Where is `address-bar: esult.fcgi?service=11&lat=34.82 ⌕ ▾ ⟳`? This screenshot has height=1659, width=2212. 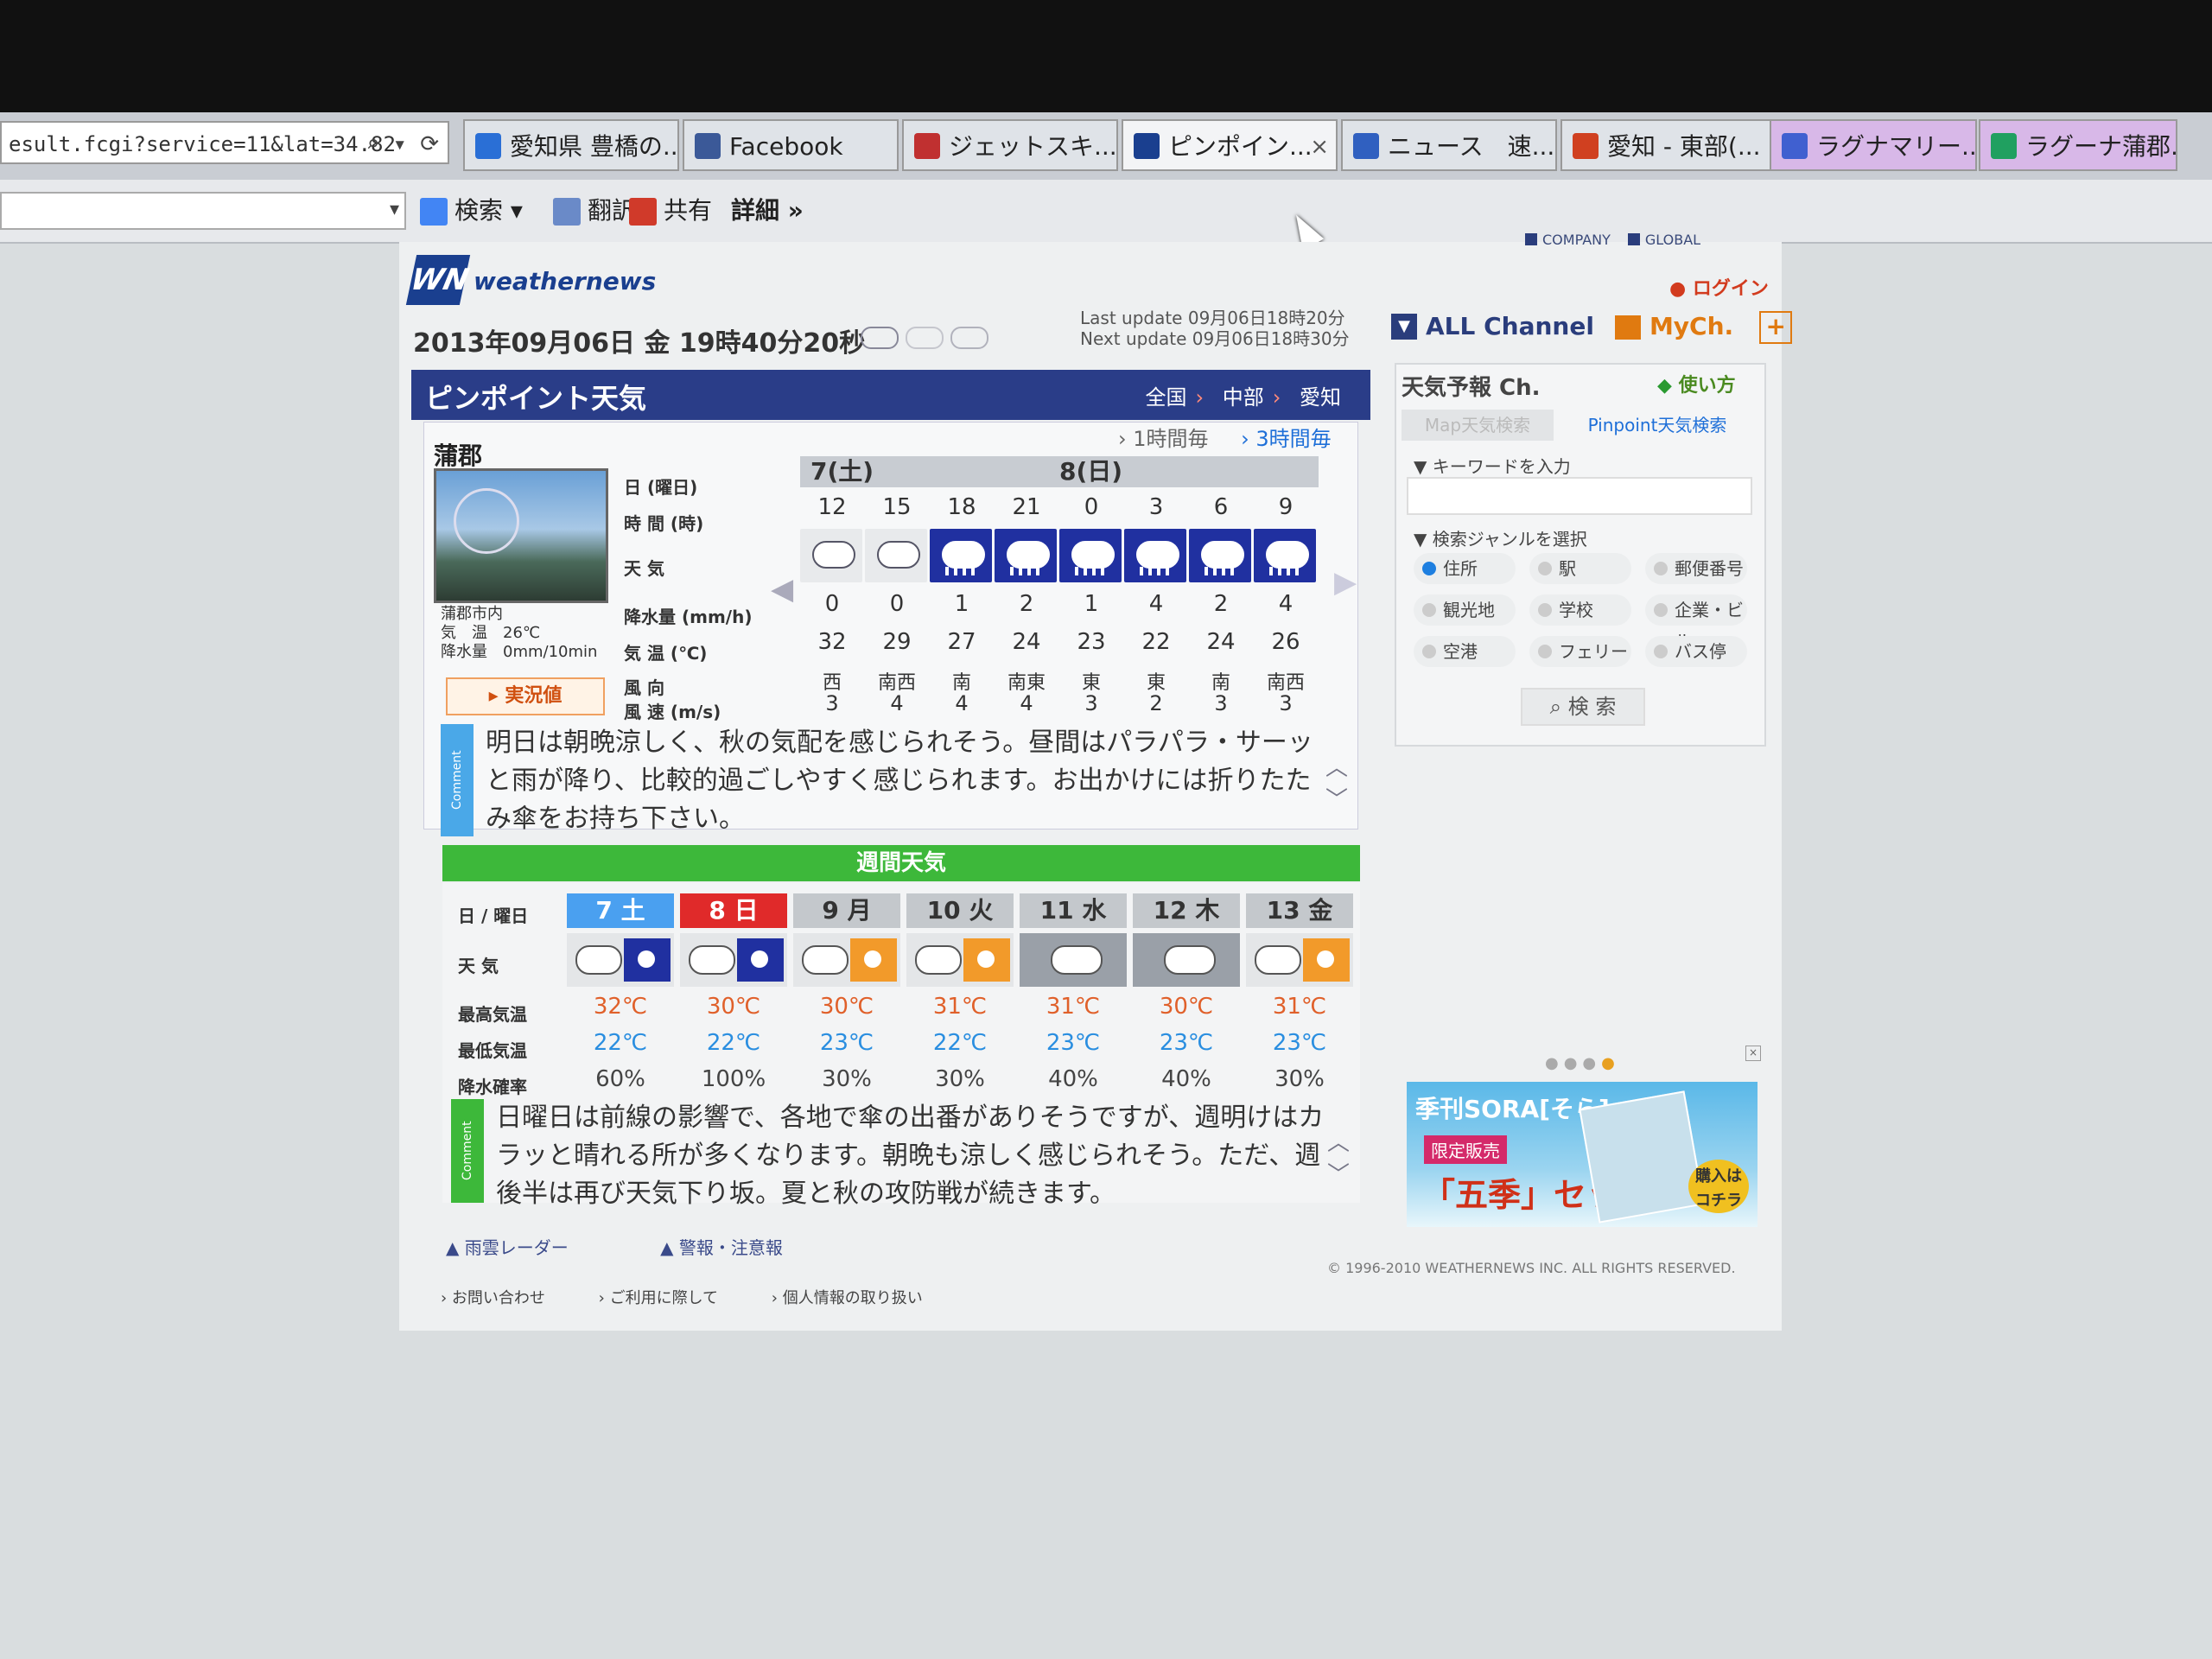
address-bar: esult.fcgi?service=11&lat=34.82 ⌕ ▾ ⟳ is located at coordinates (224, 142).